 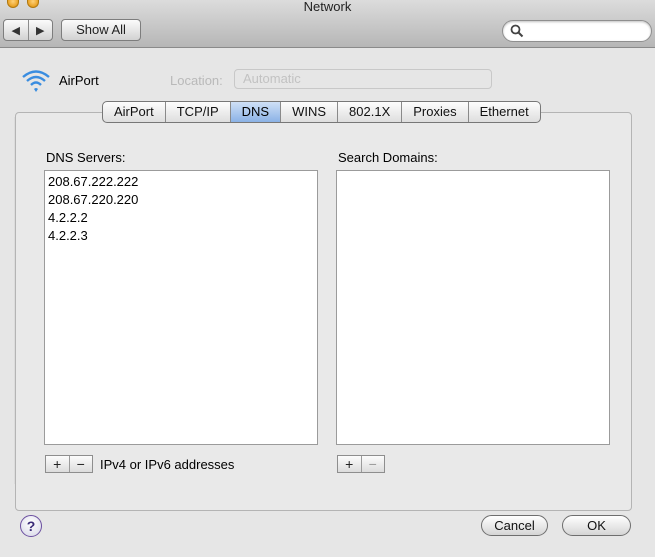 I want to click on remove-search-domain-button: −, so click(x=372, y=464).